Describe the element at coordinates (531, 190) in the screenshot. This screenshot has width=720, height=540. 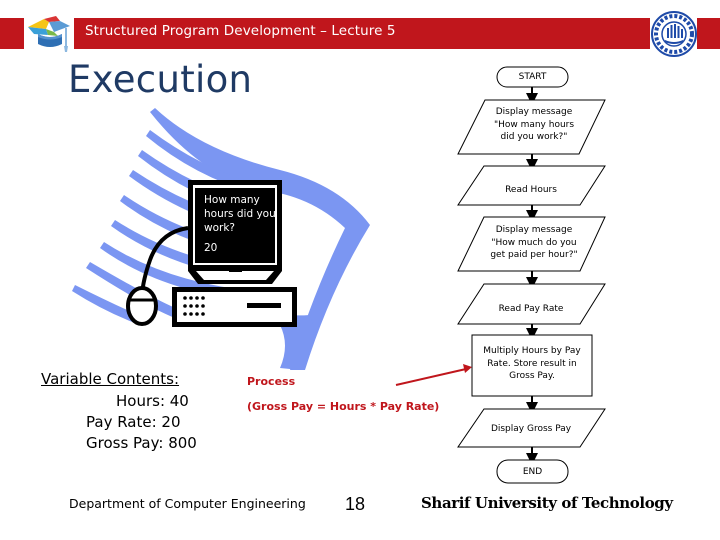
I see `flowchart-node-label: Read Hours` at that location.